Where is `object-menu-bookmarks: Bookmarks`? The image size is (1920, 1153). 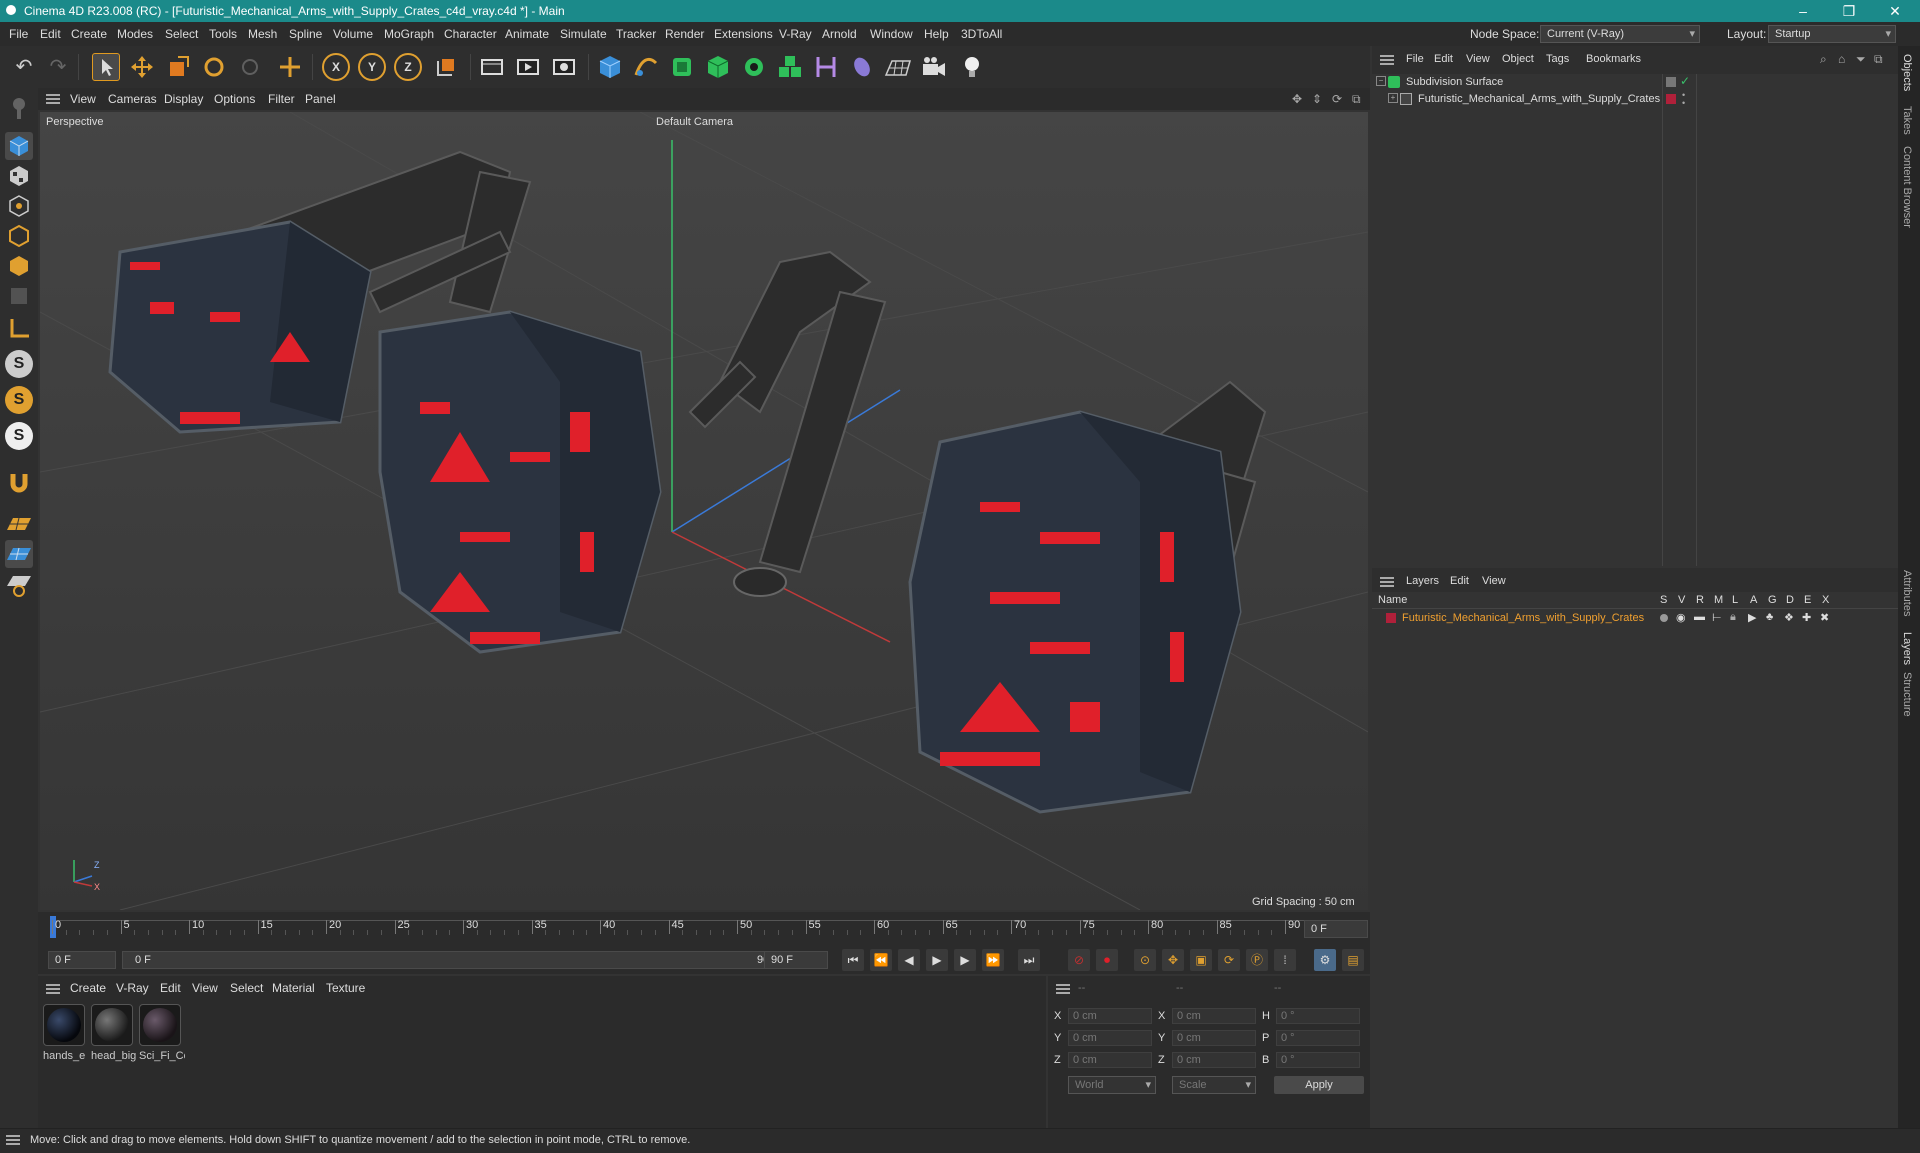
object-menu-bookmarks: Bookmarks is located at coordinates (1613, 59).